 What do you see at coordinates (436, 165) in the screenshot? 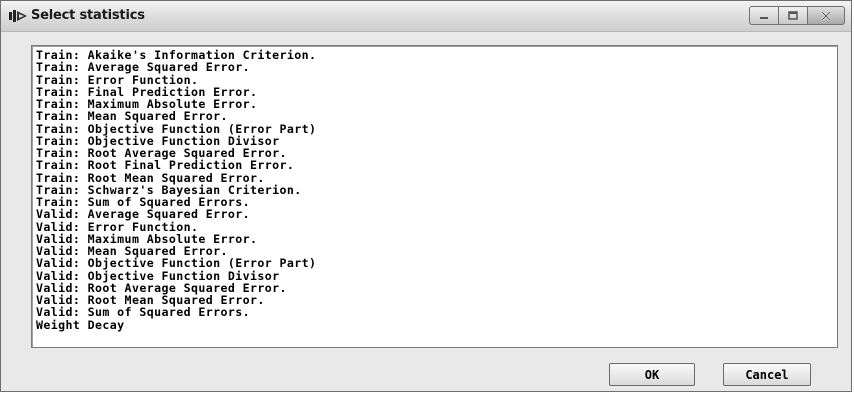
I see `list-item: Train: Root Final Prediction Error.` at bounding box center [436, 165].